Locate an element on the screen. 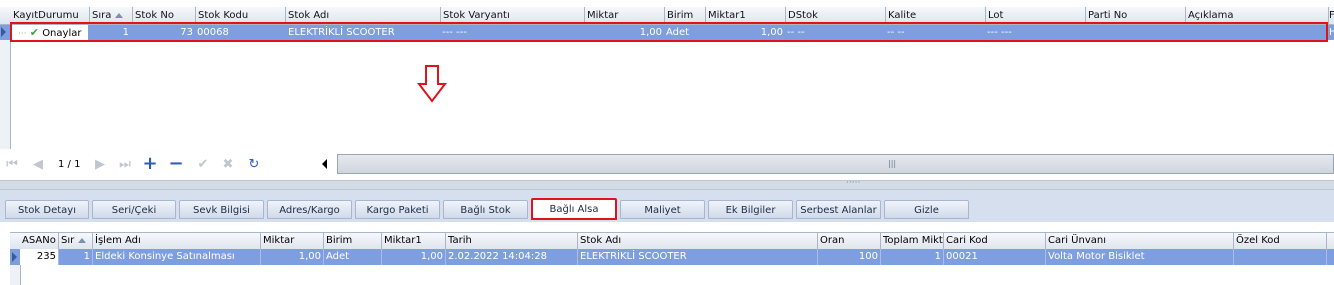  tab-seri-ceki: Seri/Çeki is located at coordinates (134, 209).